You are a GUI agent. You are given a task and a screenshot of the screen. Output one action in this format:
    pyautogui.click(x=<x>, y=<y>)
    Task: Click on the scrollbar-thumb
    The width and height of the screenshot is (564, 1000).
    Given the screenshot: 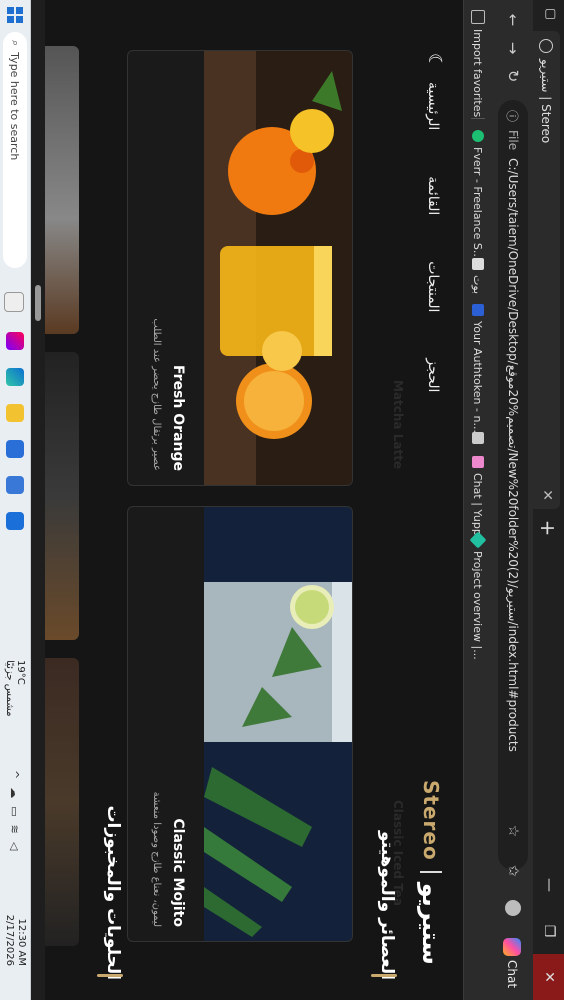 What is the action you would take?
    pyautogui.click(x=38, y=303)
    